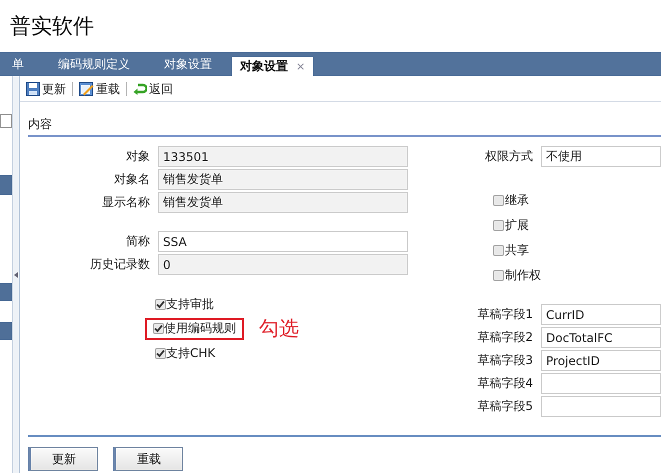  What do you see at coordinates (16, 275) in the screenshot?
I see `collapse-arrow-icon` at bounding box center [16, 275].